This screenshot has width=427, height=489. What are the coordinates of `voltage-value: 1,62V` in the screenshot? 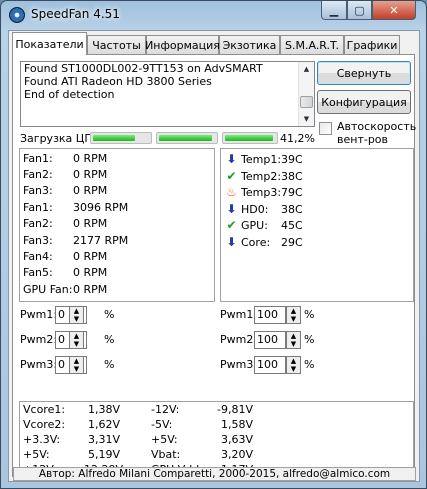 It's located at (104, 424).